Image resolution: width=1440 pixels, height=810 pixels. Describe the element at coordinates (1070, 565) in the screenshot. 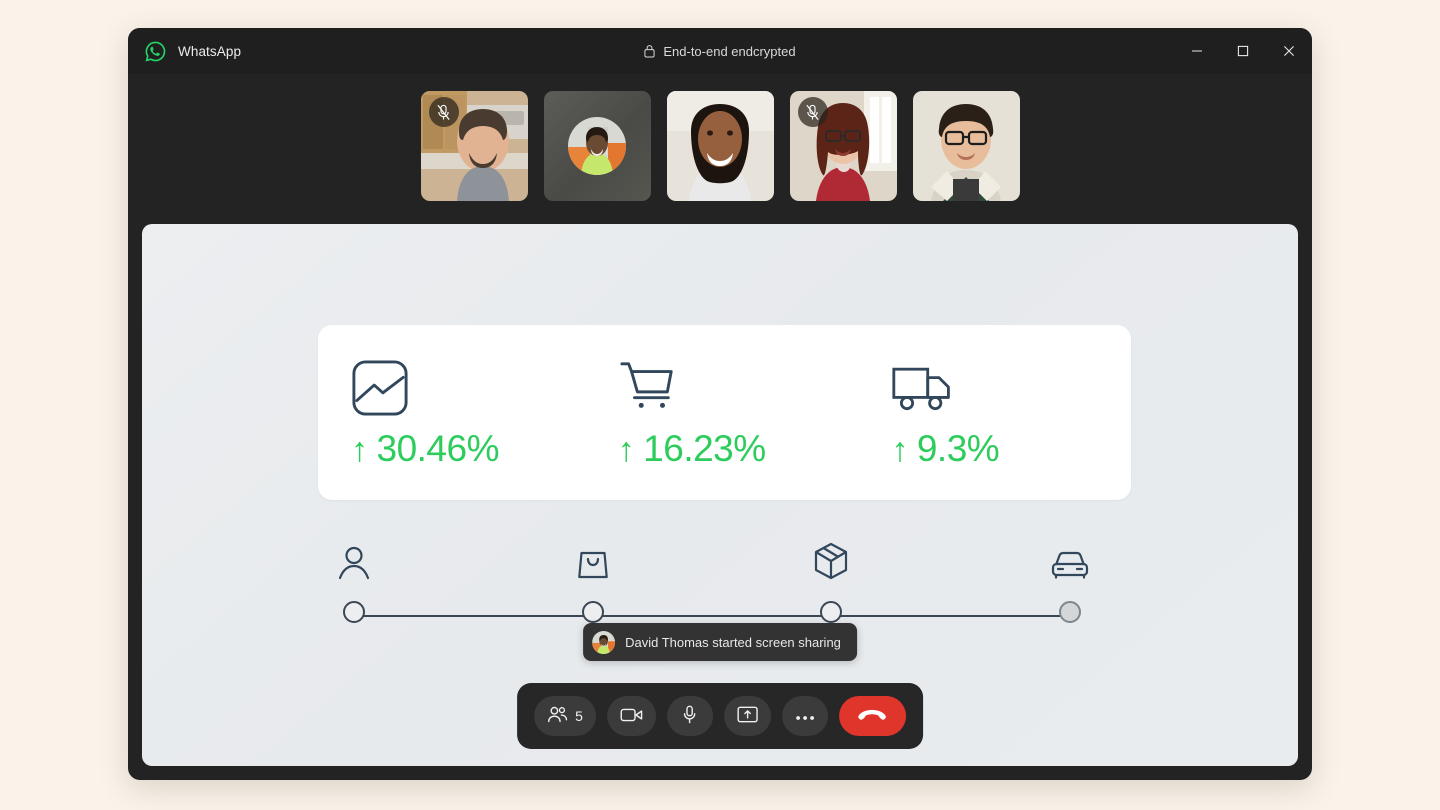

I see `car-icon` at that location.